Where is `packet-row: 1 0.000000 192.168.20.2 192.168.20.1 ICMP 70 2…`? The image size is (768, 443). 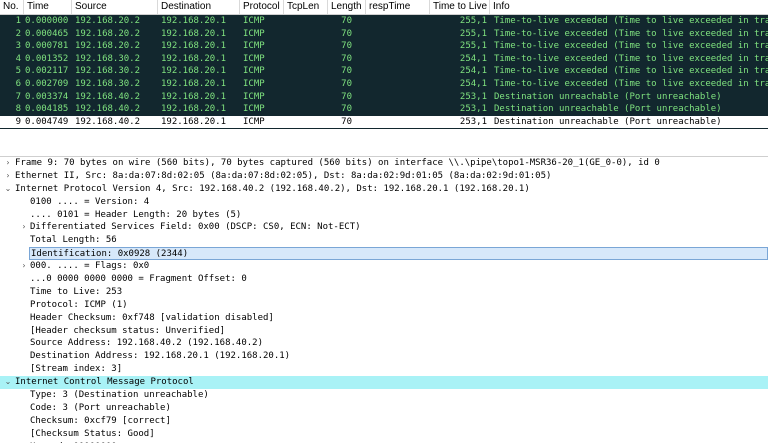
packet-row: 1 0.000000 192.168.20.2 192.168.20.1 ICMP 70 2… is located at coordinates (384, 21).